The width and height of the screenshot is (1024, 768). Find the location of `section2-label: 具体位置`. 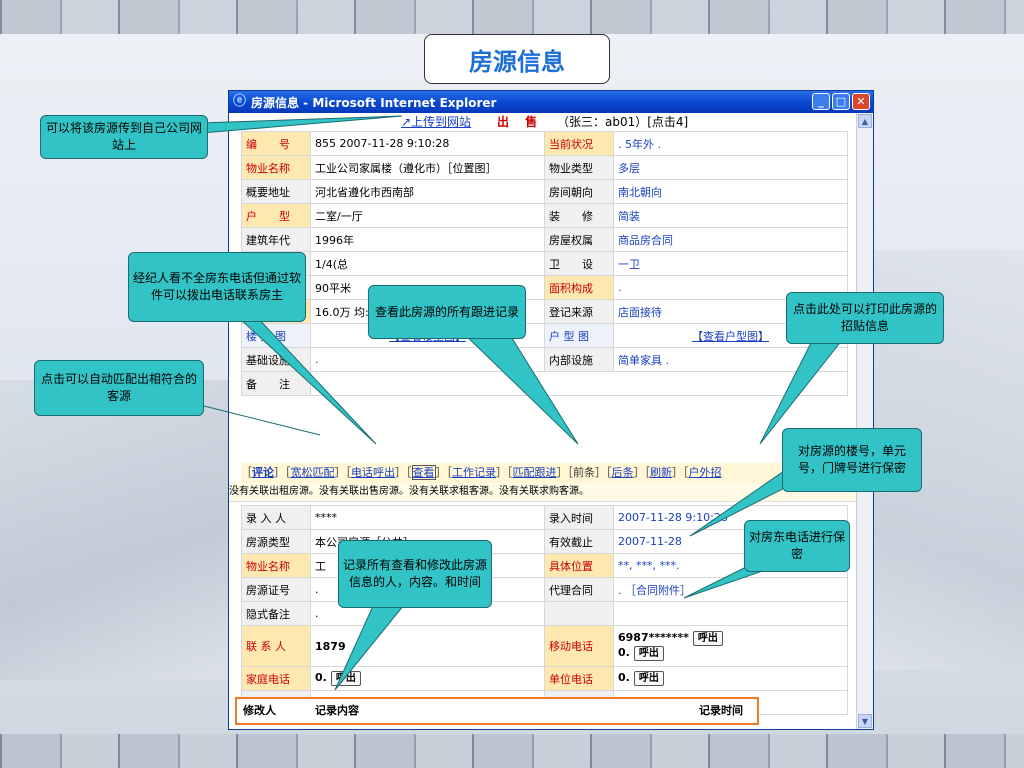

section2-label: 具体位置 is located at coordinates (579, 565).